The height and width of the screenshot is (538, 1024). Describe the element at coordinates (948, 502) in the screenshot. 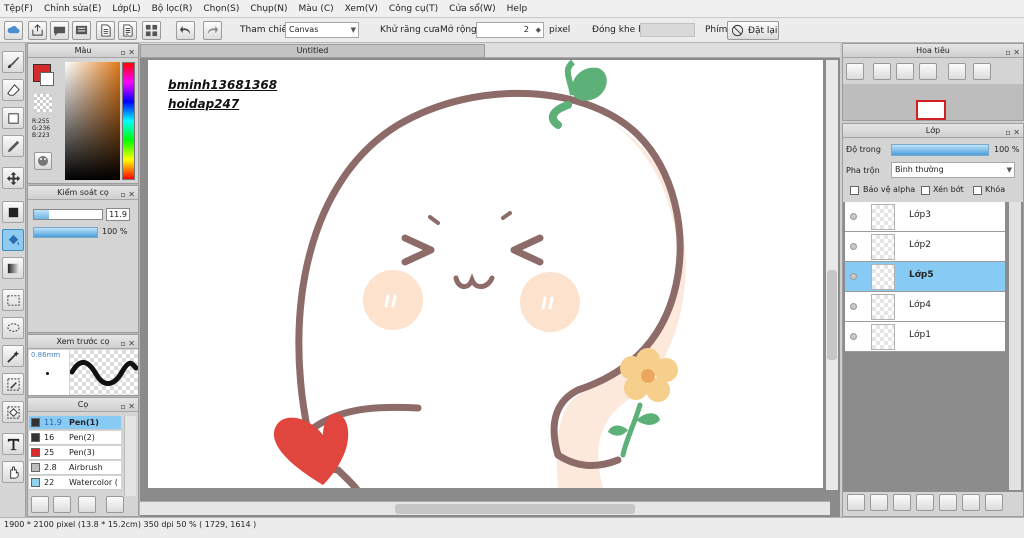

I see `new-folder-icon` at that location.